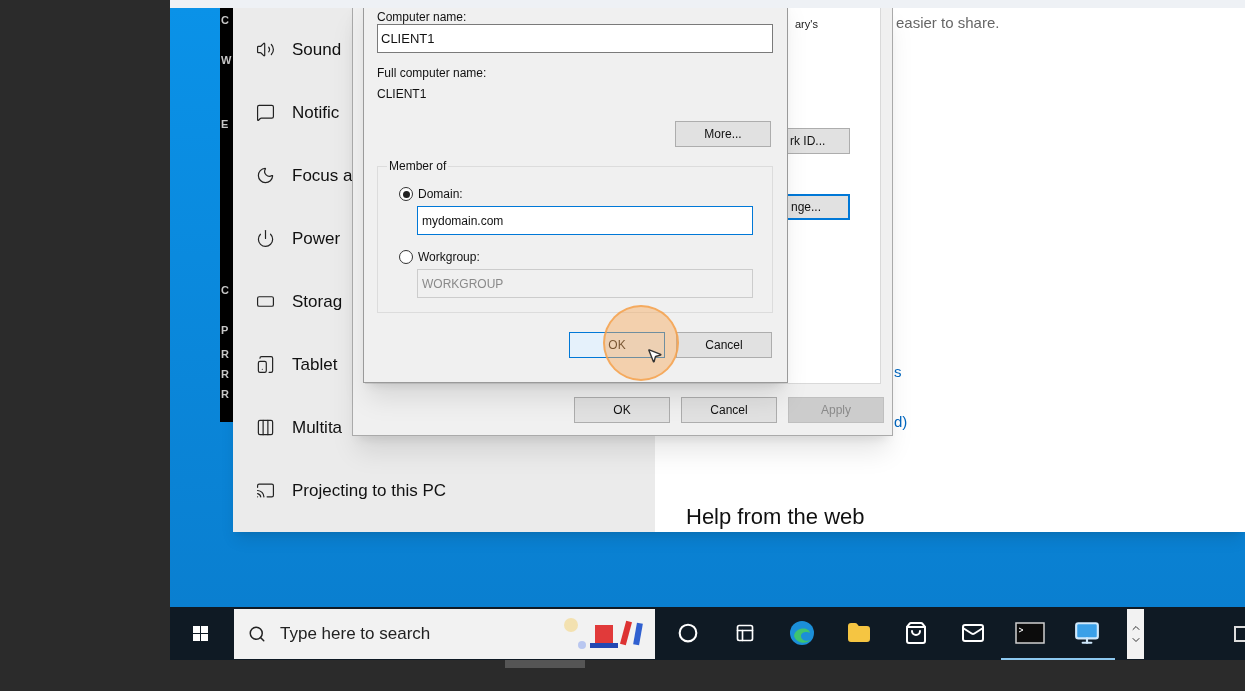 The image size is (1245, 691). Describe the element at coordinates (1086, 632) in the screenshot. I see `monitor-icon` at that location.